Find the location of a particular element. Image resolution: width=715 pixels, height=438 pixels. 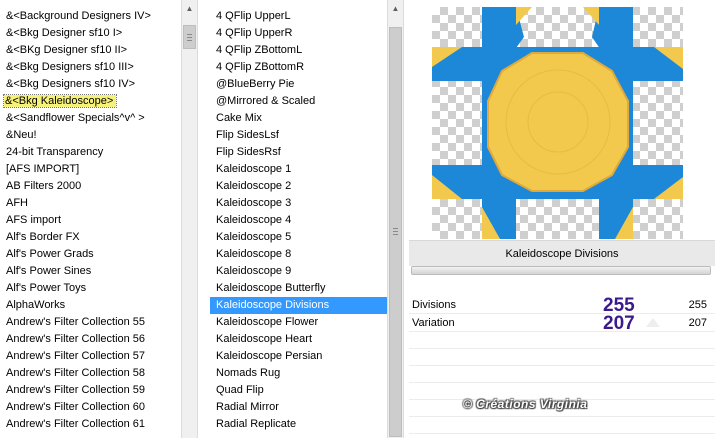

category-item: &<Bkg Designers sf10 IV> is located at coordinates (90, 84).